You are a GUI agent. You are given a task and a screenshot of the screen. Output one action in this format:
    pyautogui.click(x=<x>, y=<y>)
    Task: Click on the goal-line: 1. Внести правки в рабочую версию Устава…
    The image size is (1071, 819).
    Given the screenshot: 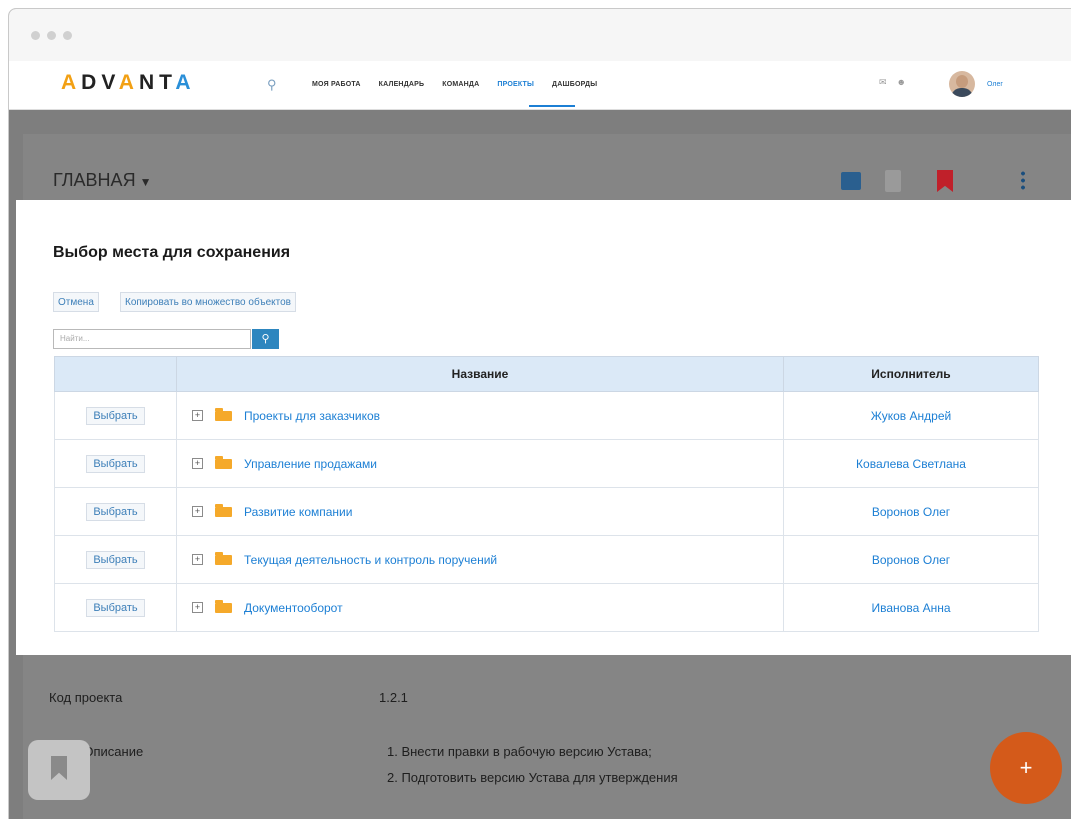 What is the action you would take?
    pyautogui.click(x=519, y=751)
    